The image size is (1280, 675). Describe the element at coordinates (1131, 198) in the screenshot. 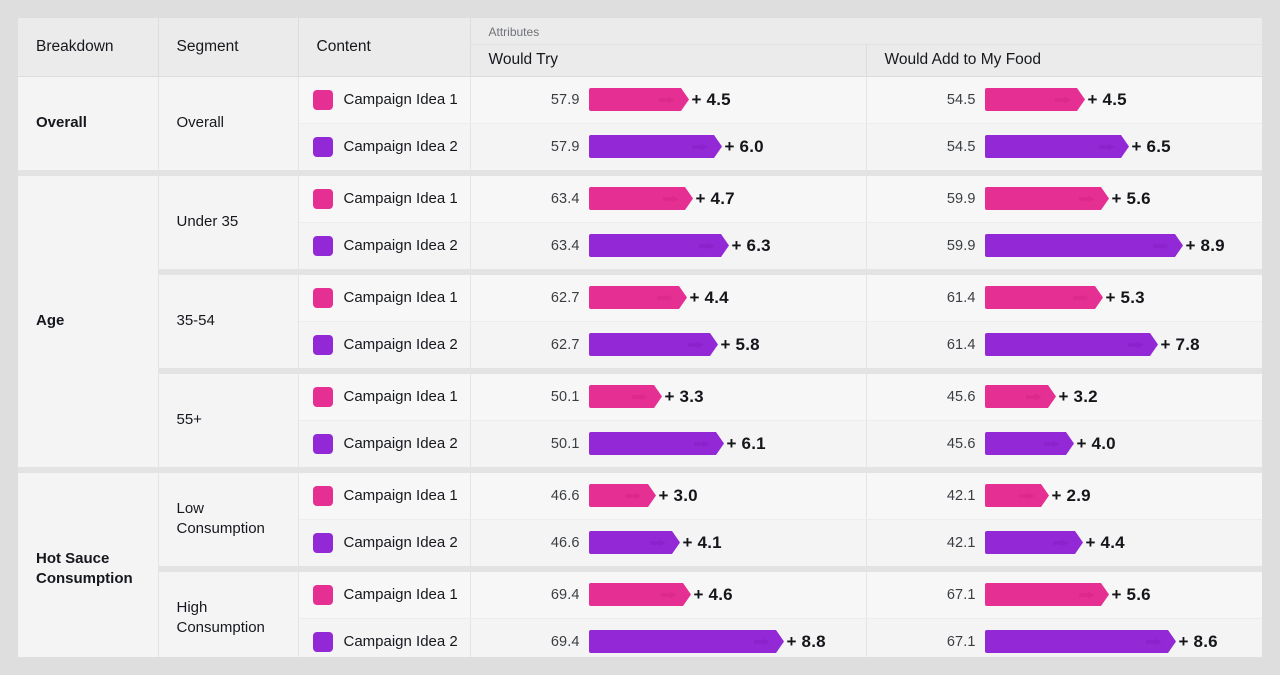

I see `delta-value: + 5.6` at that location.